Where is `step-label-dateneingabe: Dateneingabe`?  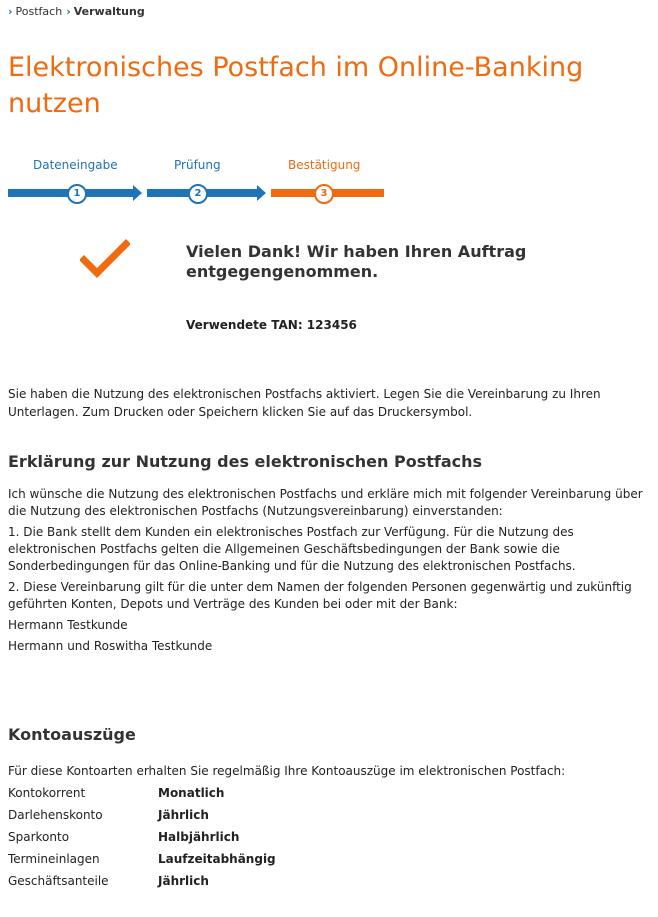
step-label-dateneingabe: Dateneingabe is located at coordinates (75, 165).